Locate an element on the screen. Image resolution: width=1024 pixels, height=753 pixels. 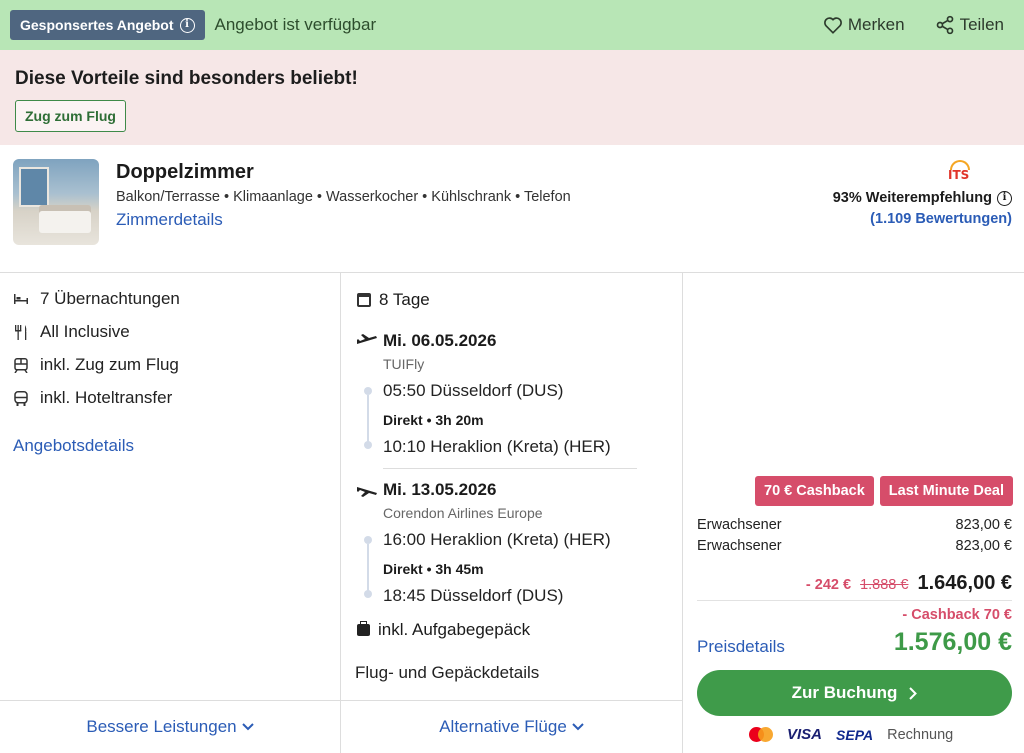
return-airline: Corendon Airlines Europe is located at coordinates (463, 513).